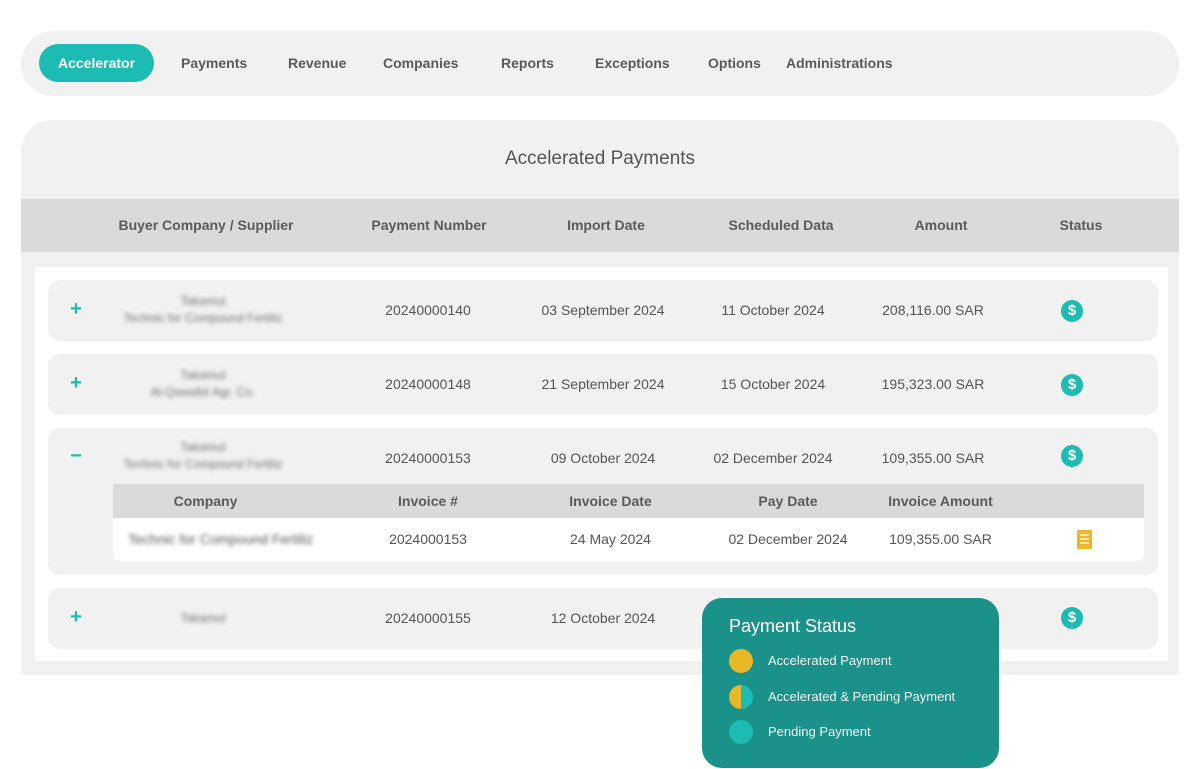  I want to click on import-date: 21 September 2024, so click(603, 384).